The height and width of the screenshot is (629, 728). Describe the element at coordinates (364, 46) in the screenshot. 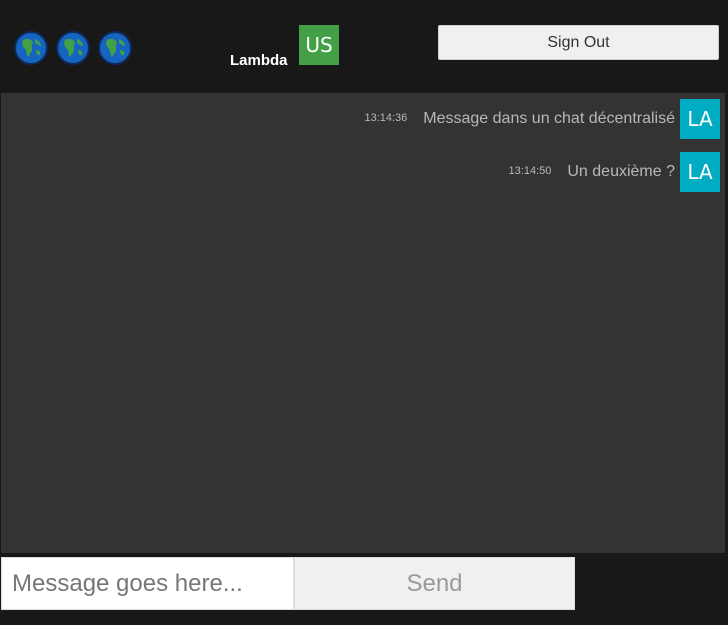

I see `header-bar: Lambda US Sign Out` at that location.